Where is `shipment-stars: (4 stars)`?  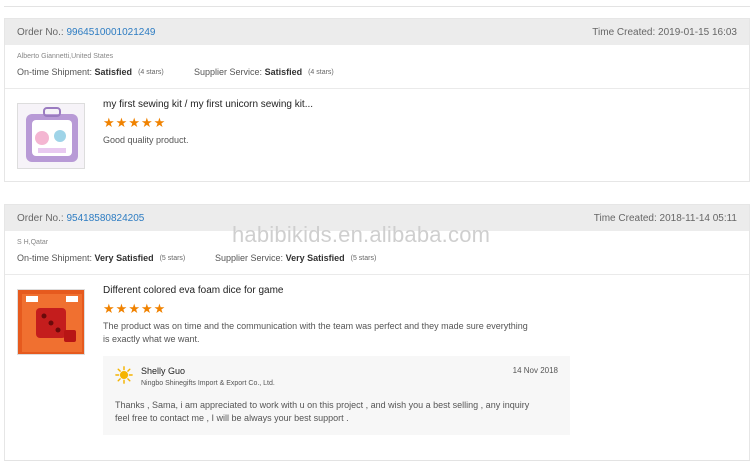 shipment-stars: (4 stars) is located at coordinates (151, 72).